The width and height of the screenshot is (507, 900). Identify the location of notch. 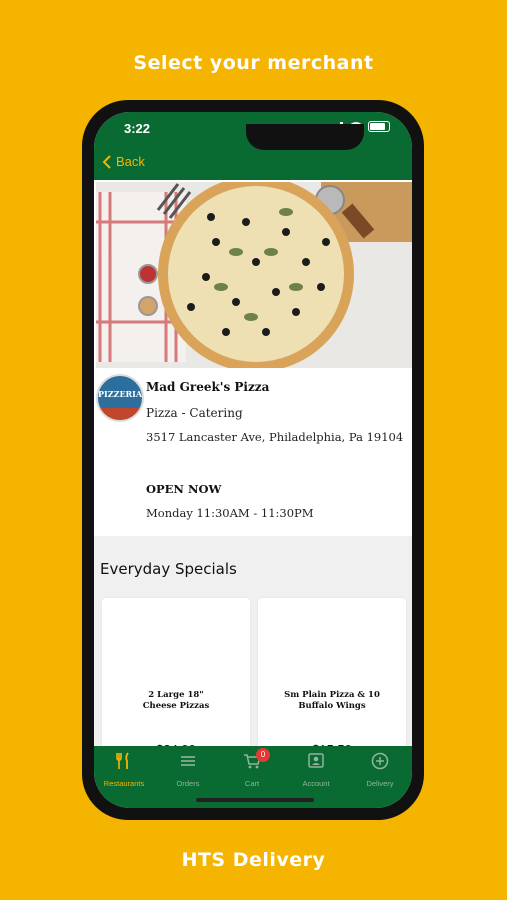
(305, 137).